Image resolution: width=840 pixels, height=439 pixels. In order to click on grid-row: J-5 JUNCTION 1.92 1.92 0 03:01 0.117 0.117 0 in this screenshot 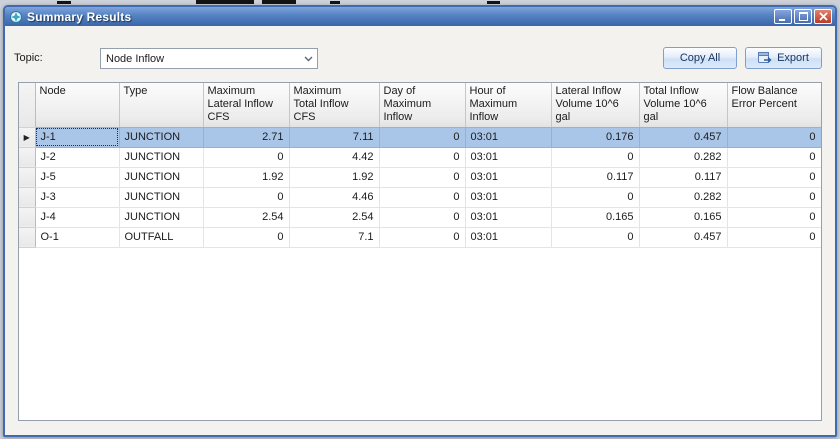, I will do `click(420, 177)`.